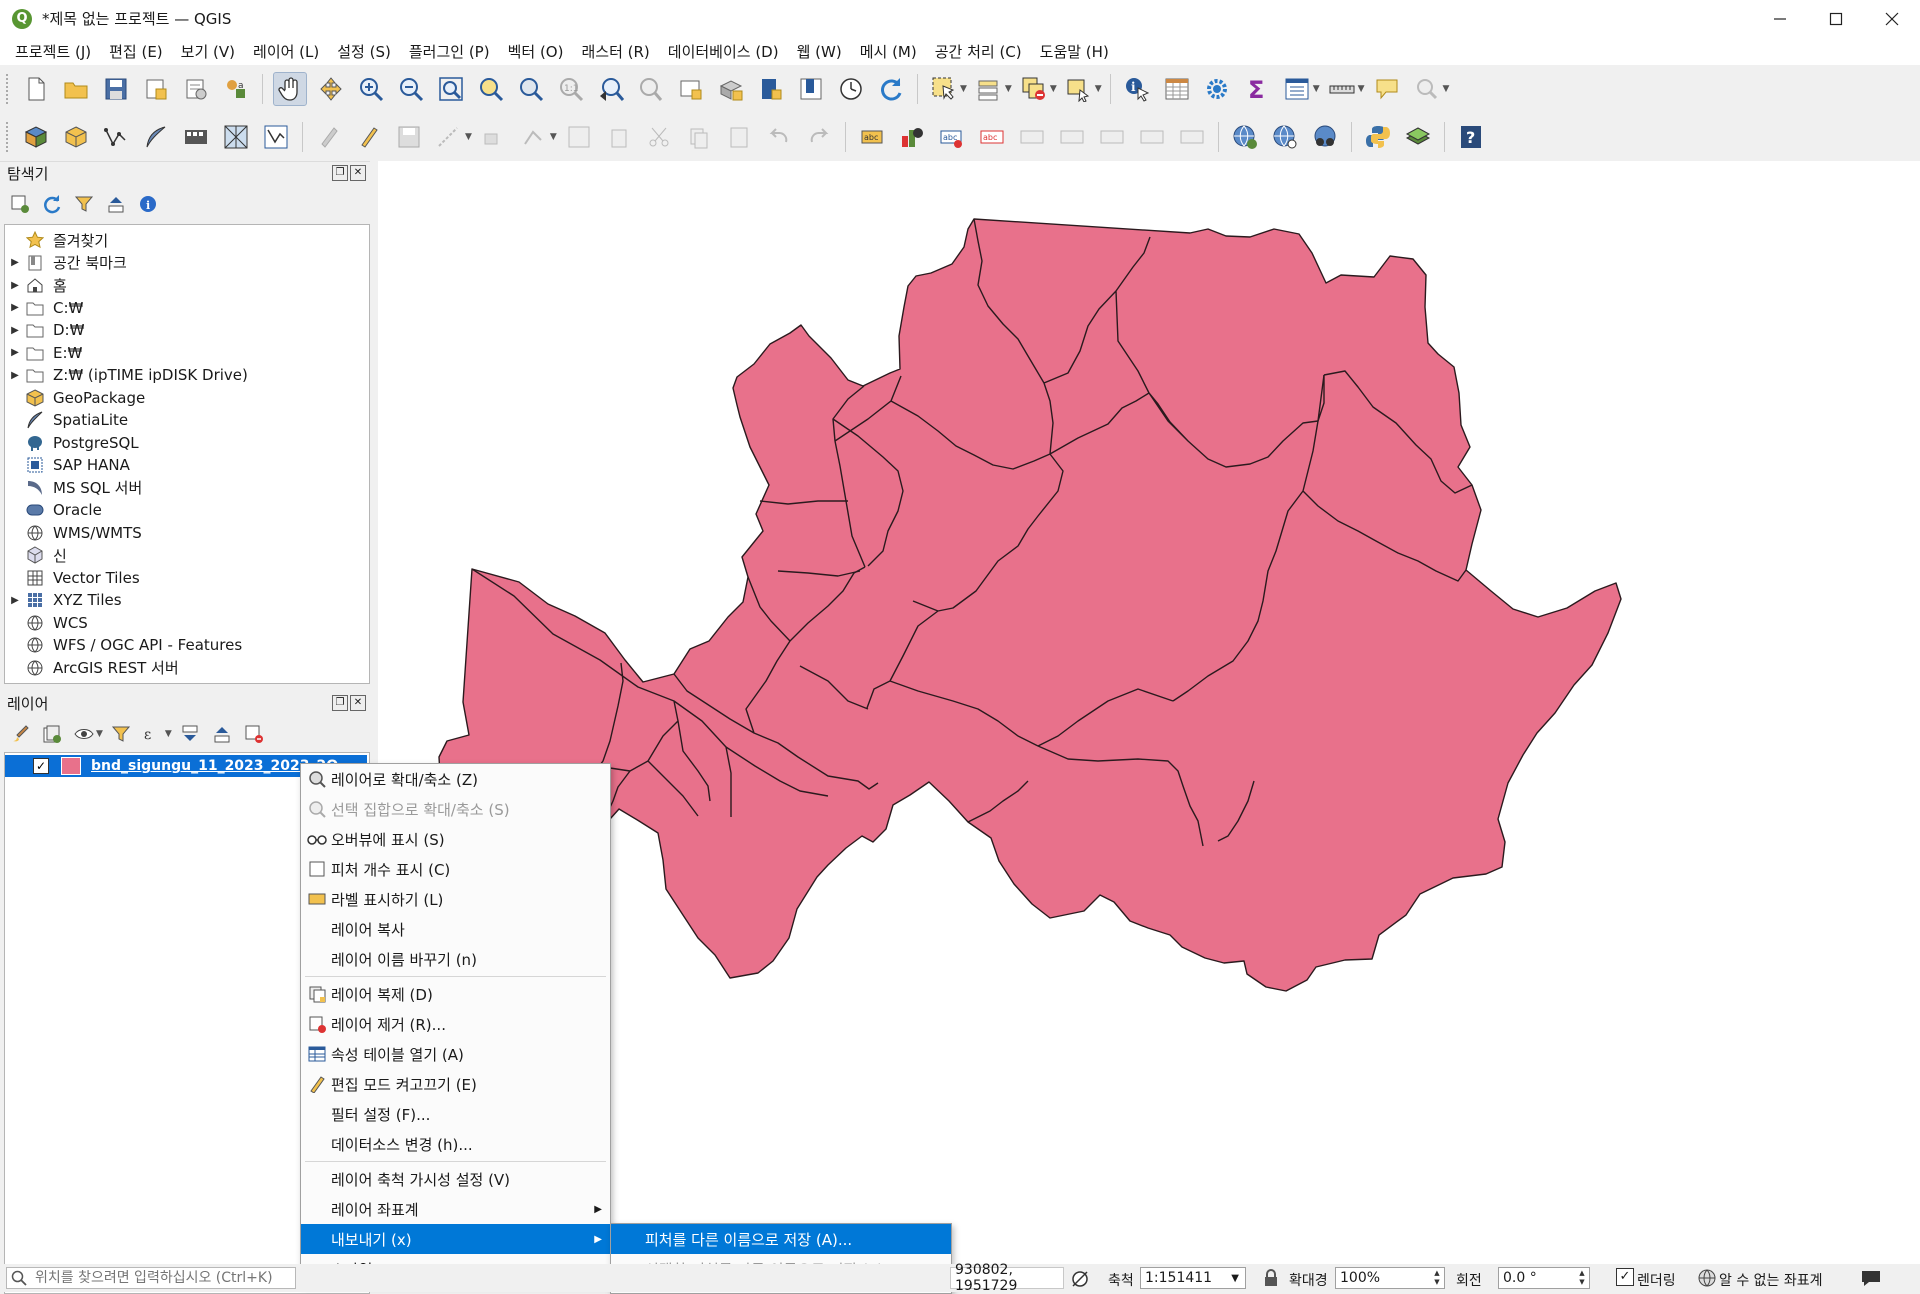  Describe the element at coordinates (992, 137) in the screenshot. I see `label-pin-button: abc` at that location.